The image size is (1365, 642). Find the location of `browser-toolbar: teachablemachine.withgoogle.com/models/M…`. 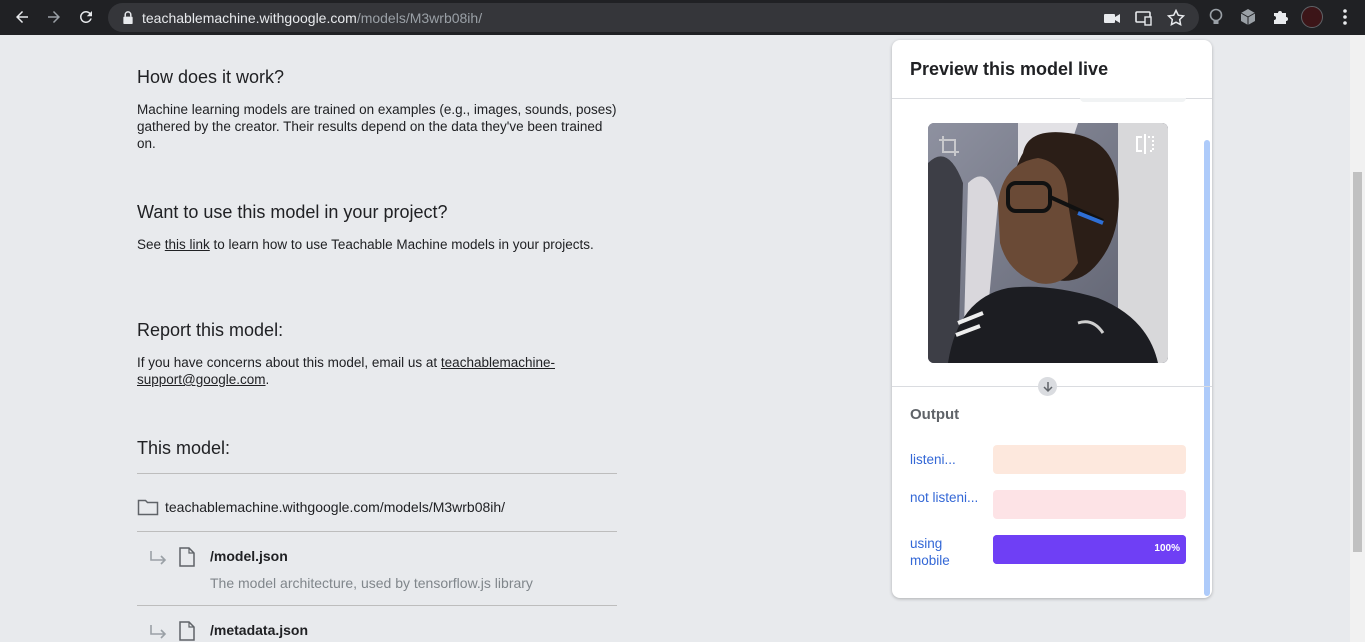

browser-toolbar: teachablemachine.withgoogle.com/models/M… is located at coordinates (682, 17).